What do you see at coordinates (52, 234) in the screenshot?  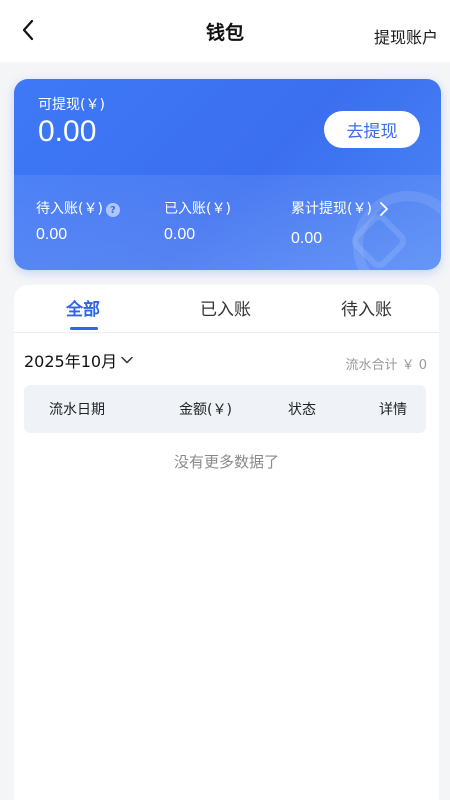 I see `pending-value: 0.00` at bounding box center [52, 234].